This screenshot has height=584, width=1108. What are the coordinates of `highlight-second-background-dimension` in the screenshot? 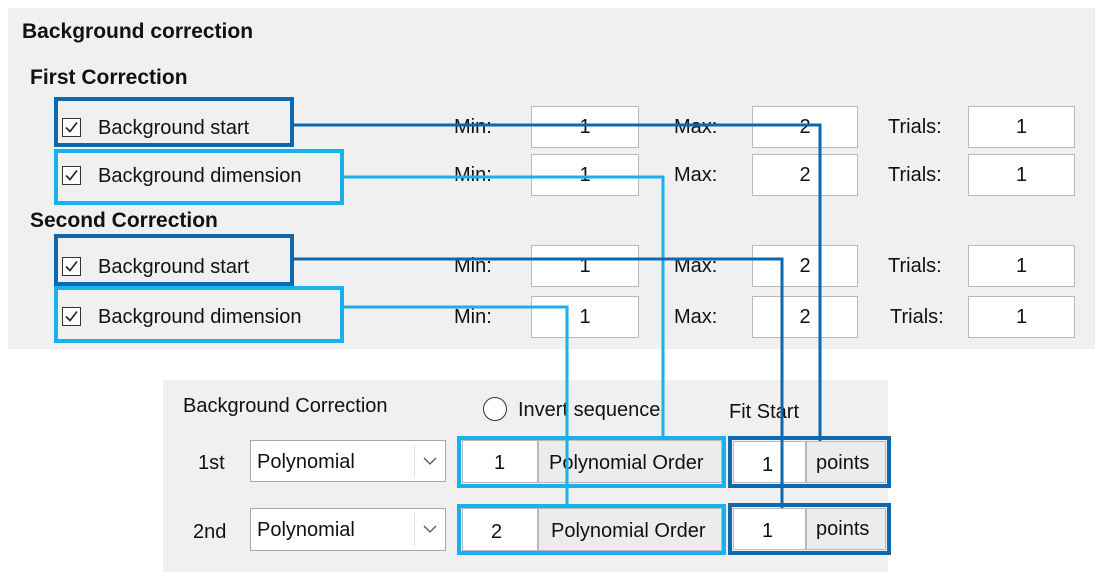 It's located at (199, 314).